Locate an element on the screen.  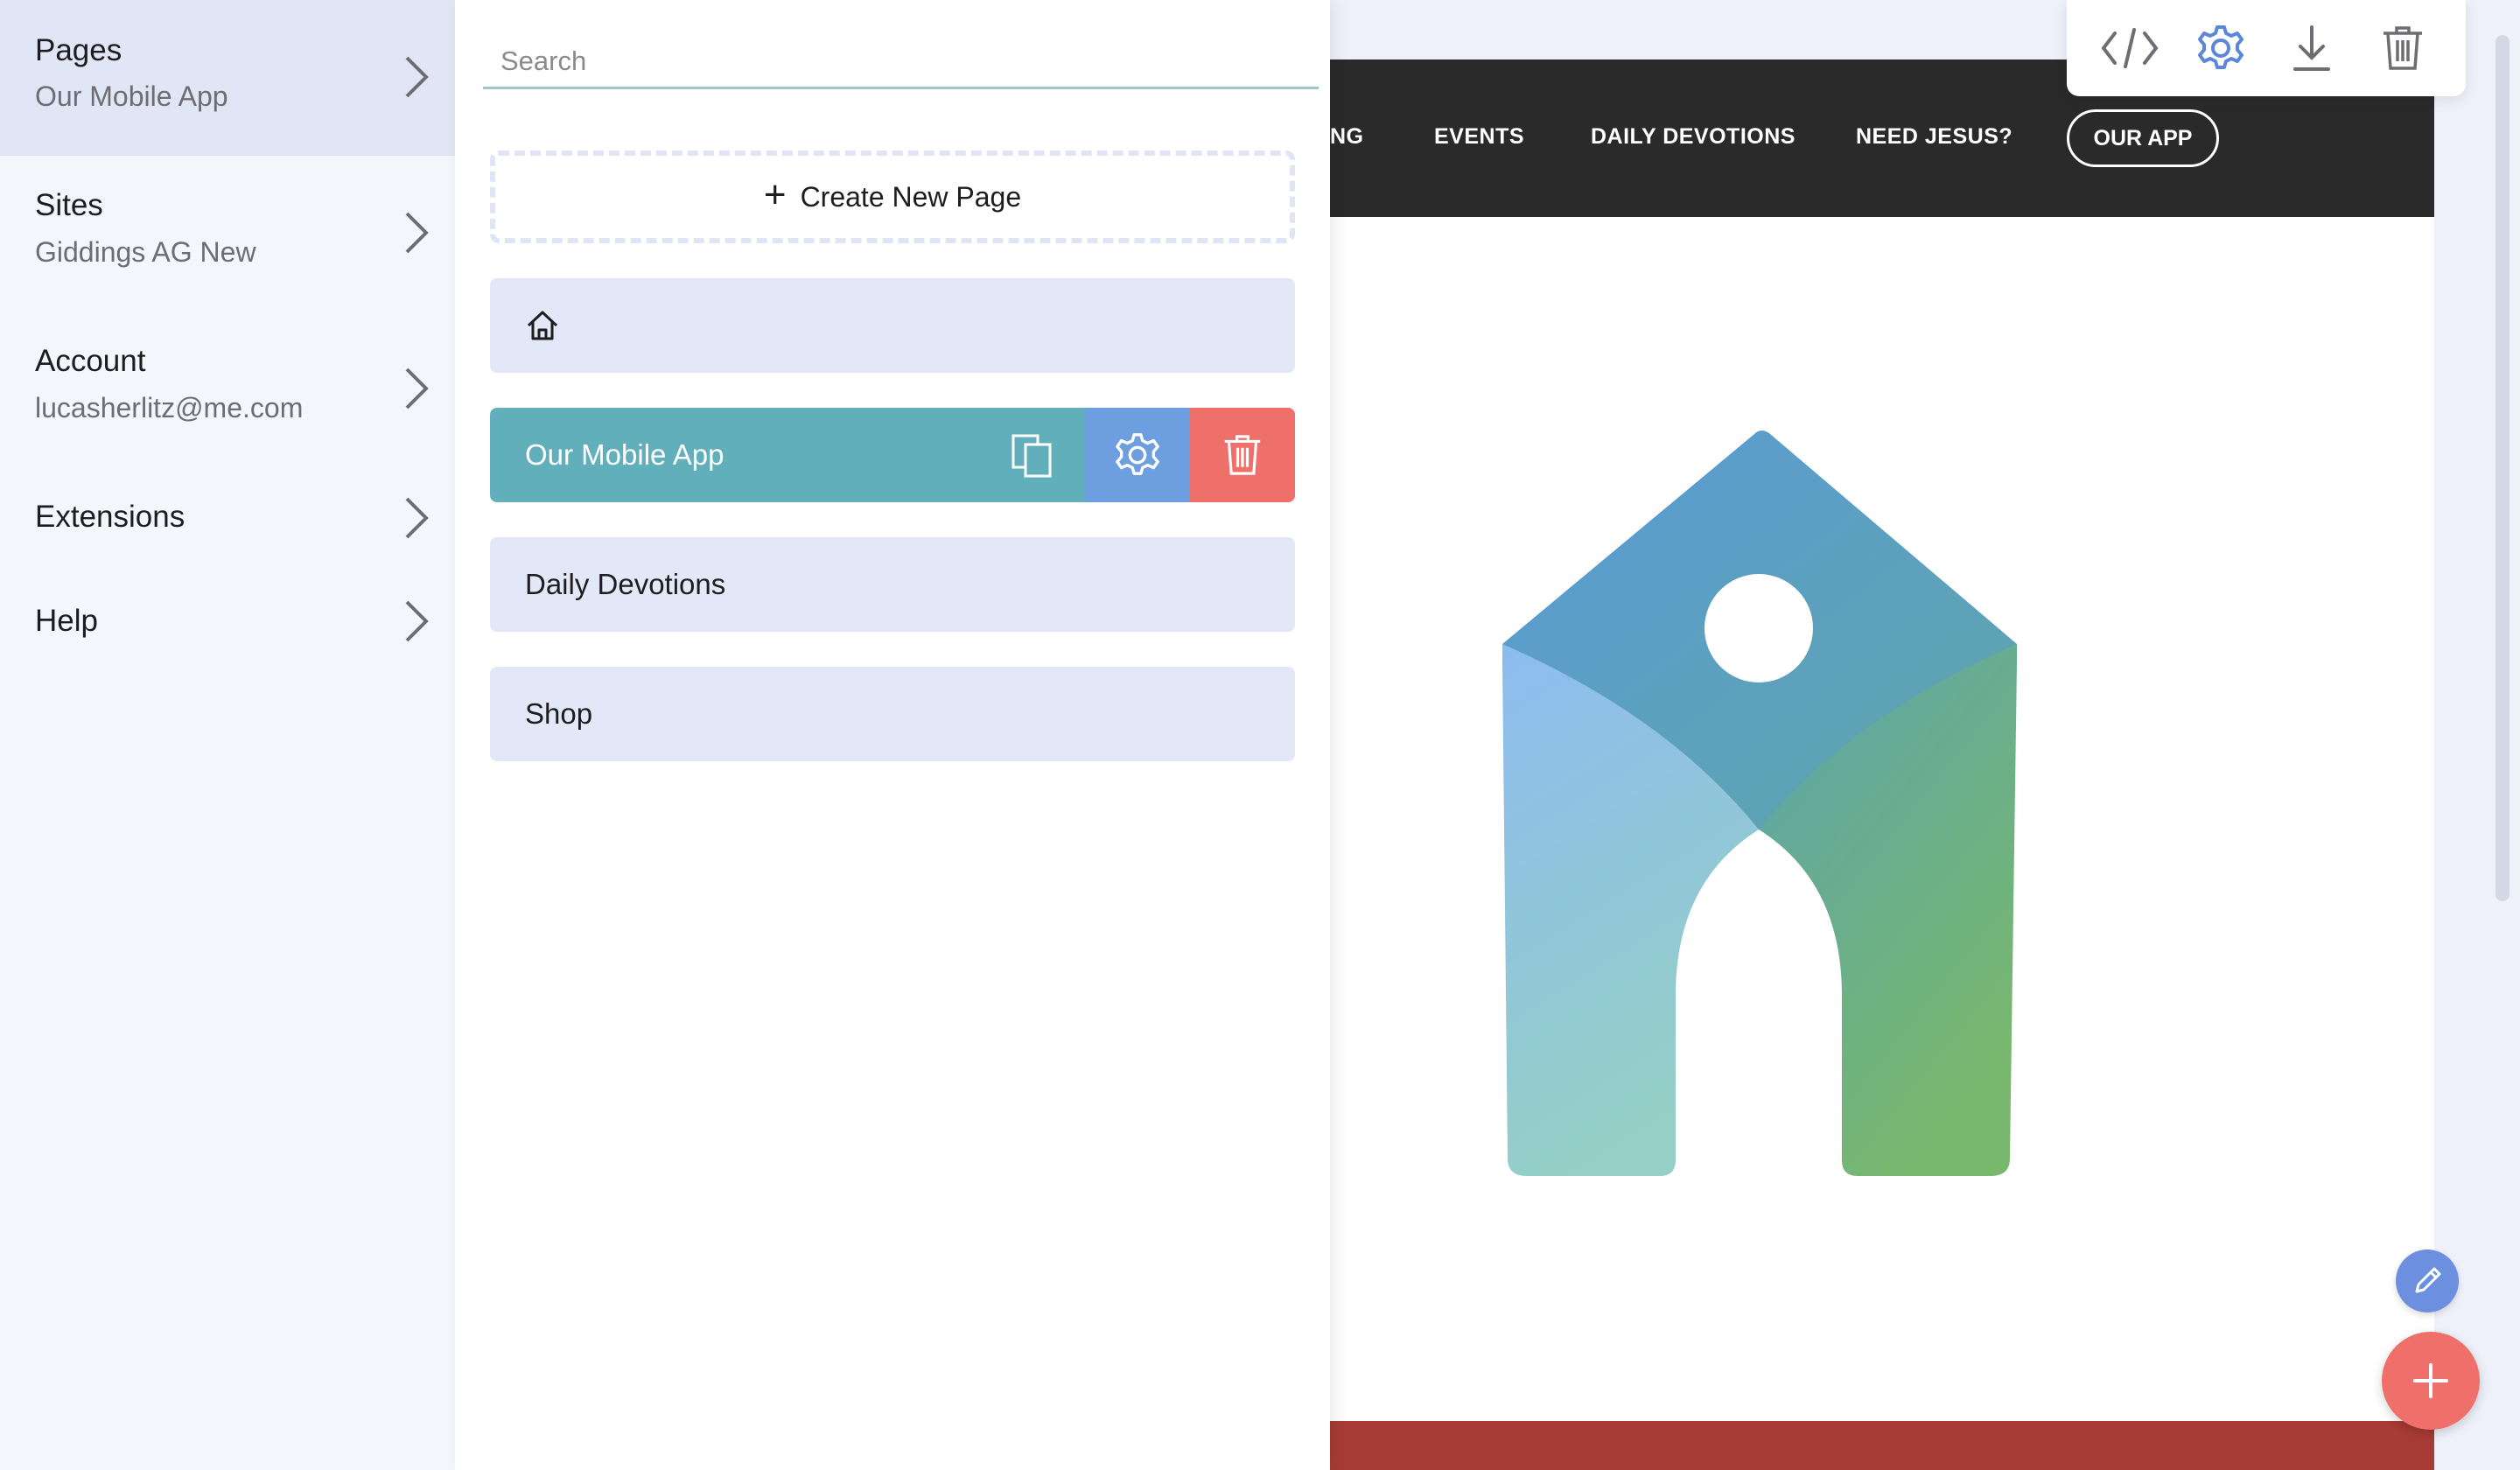
sidebar-item-subtitle: Our Mobile App is located at coordinates (131, 96).